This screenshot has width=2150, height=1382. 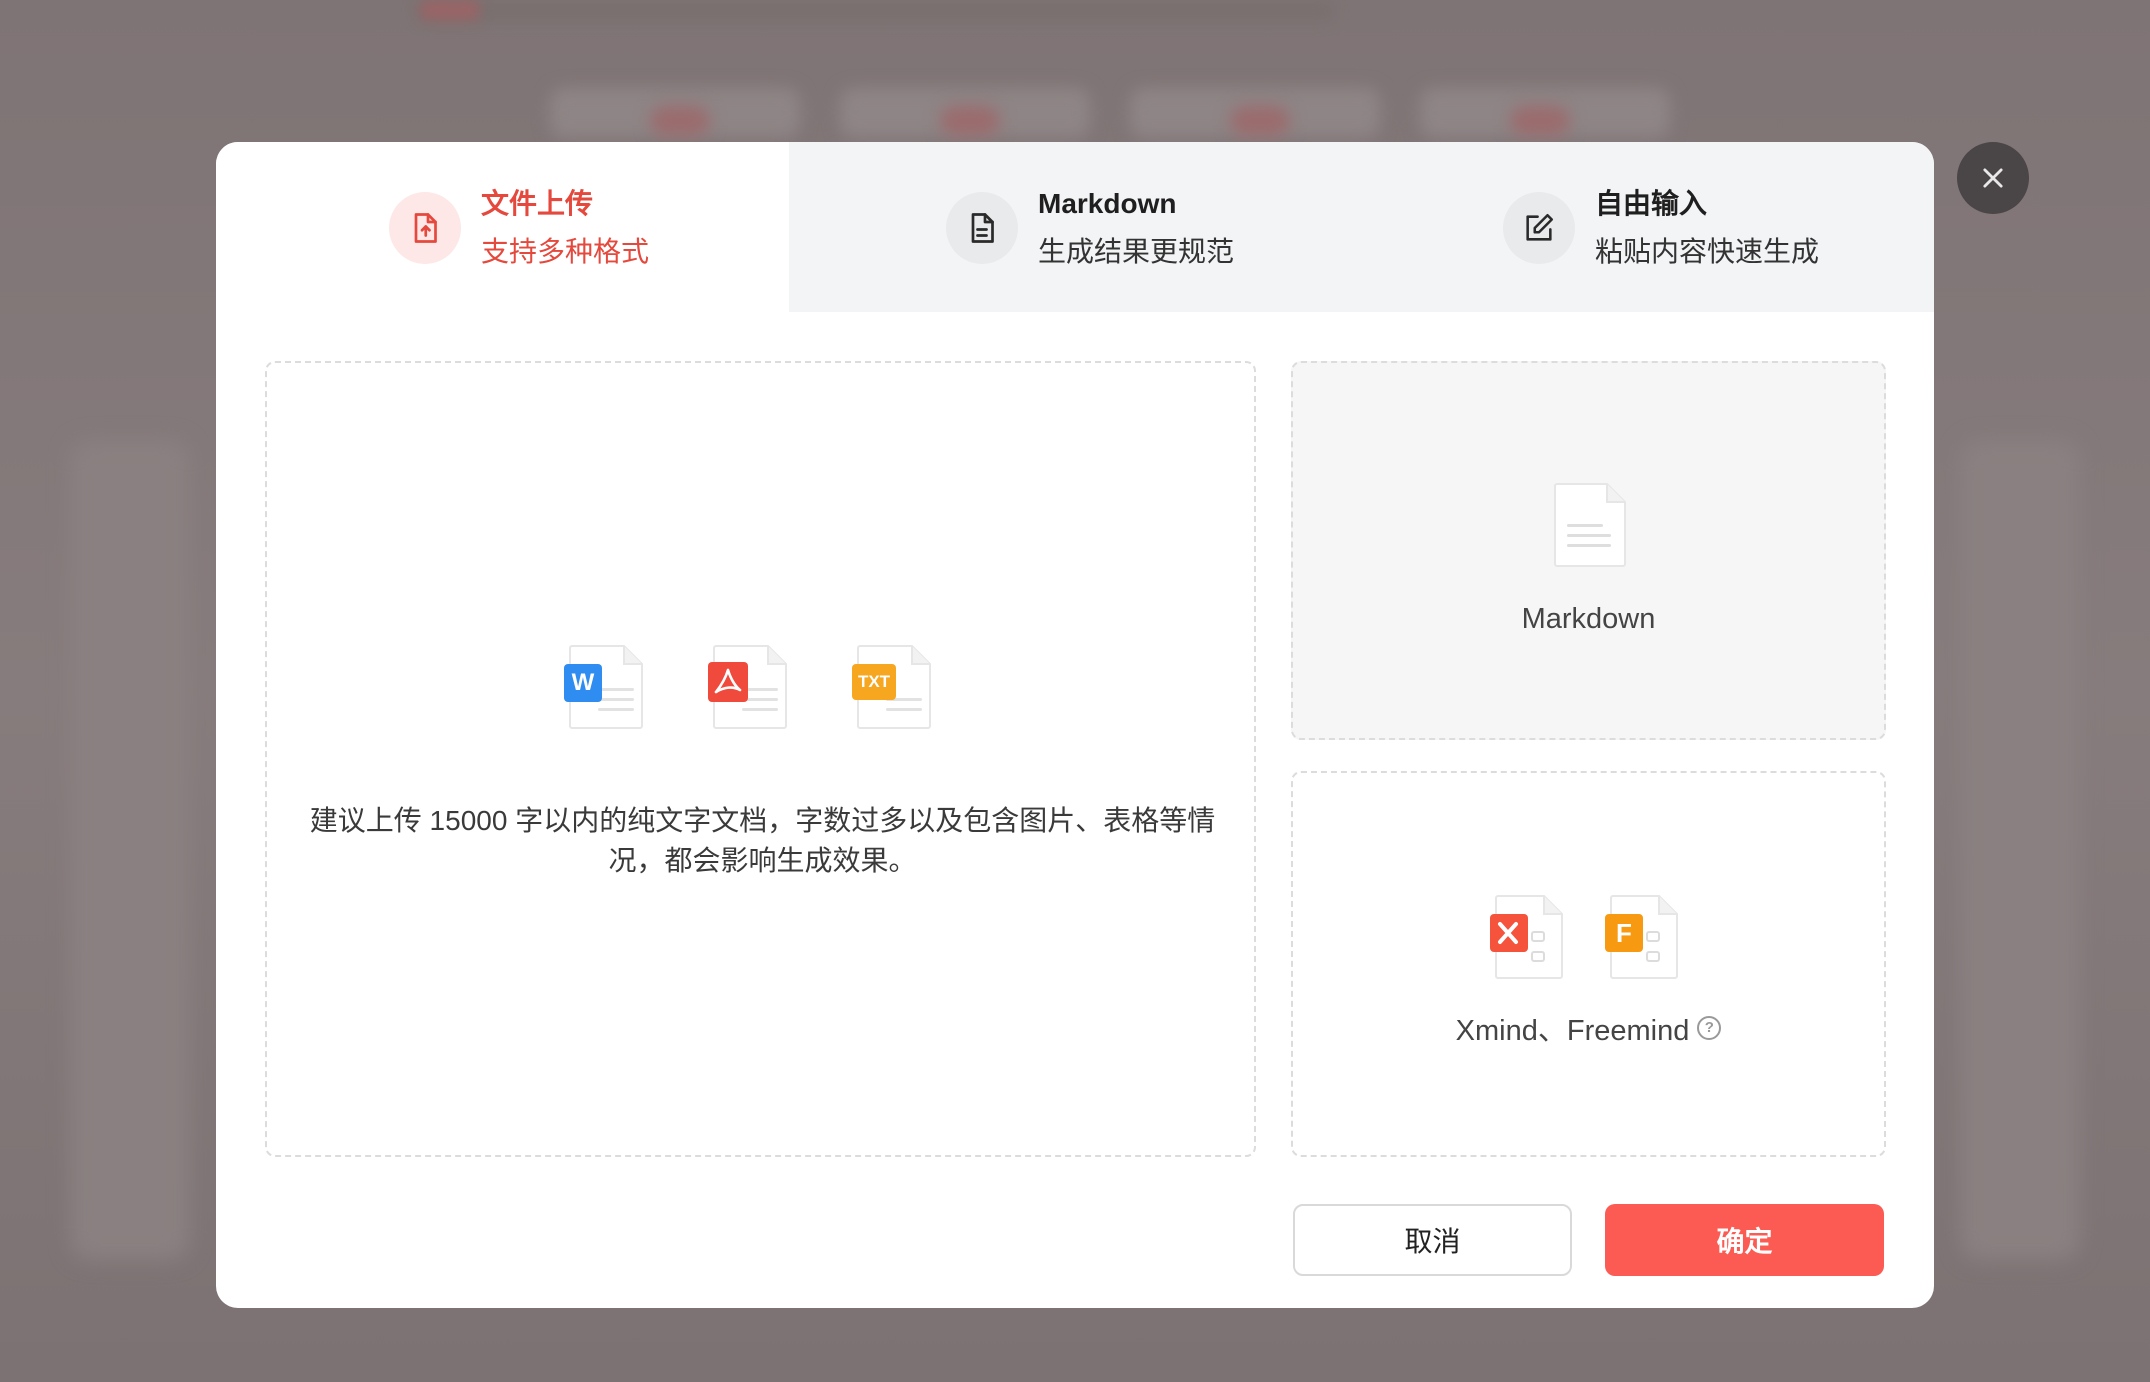 What do you see at coordinates (1572, 1031) in the screenshot?
I see `mindmap-option-label: Xmind、Freemind` at bounding box center [1572, 1031].